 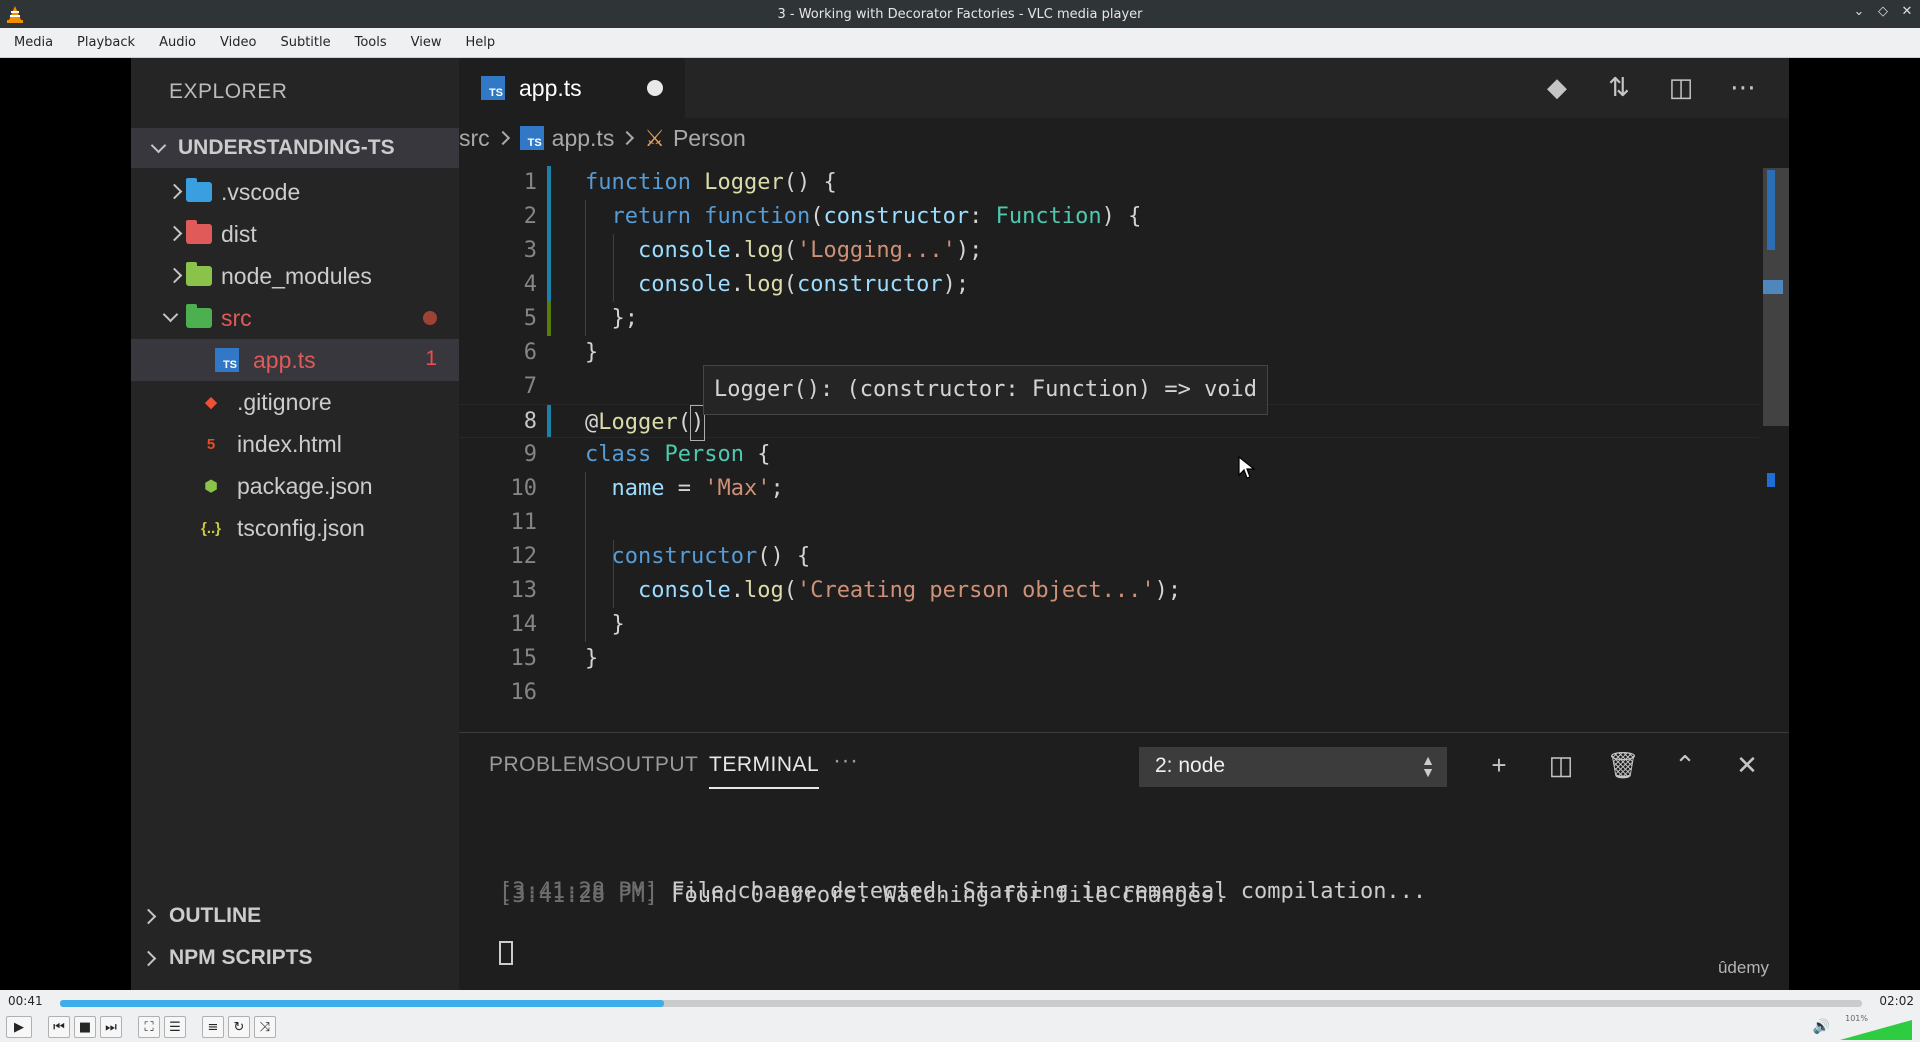 What do you see at coordinates (301, 527) in the screenshot?
I see `tree-item-label: tsconfig.json` at bounding box center [301, 527].